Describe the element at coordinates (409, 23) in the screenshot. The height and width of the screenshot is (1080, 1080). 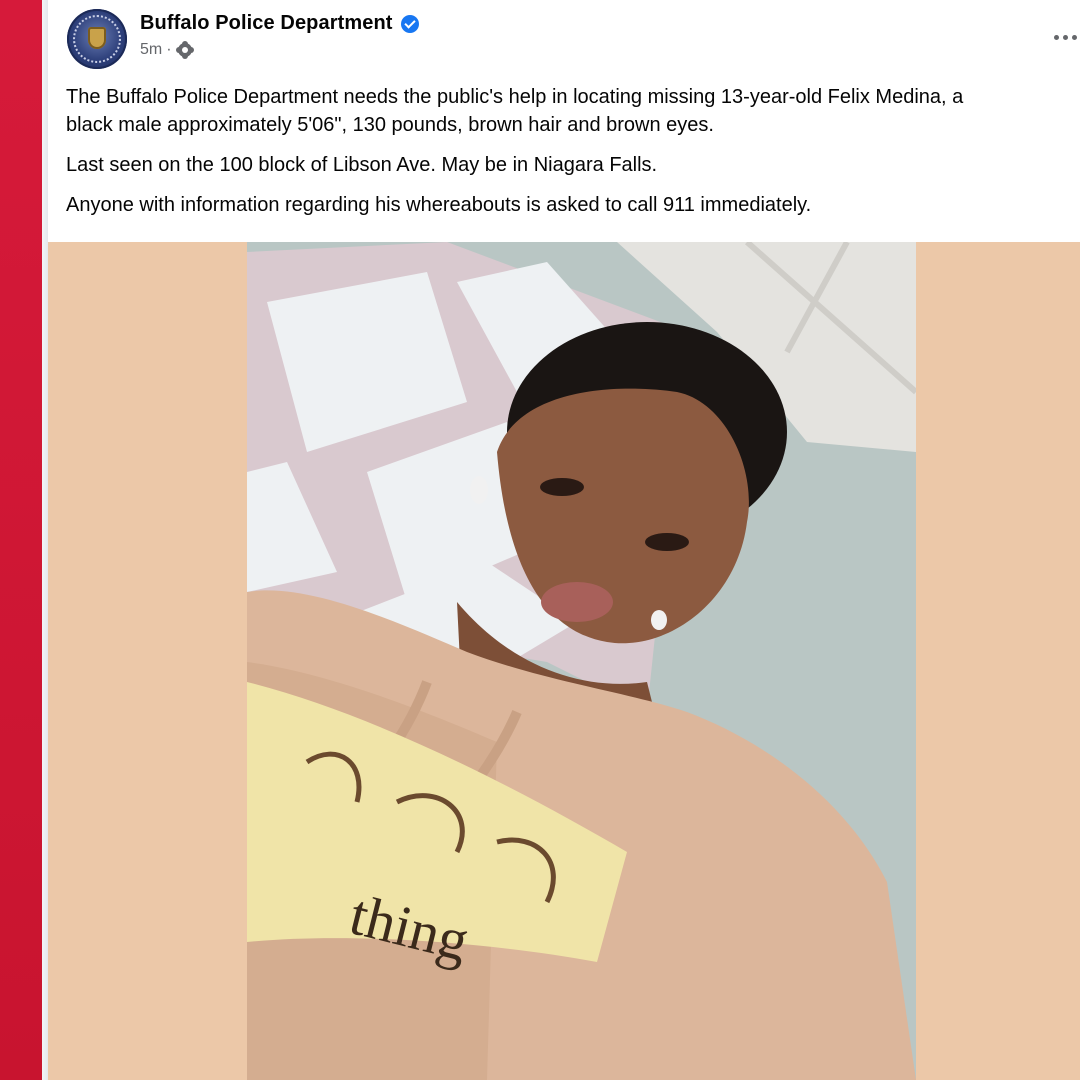
I see `verified-badge-icon` at that location.